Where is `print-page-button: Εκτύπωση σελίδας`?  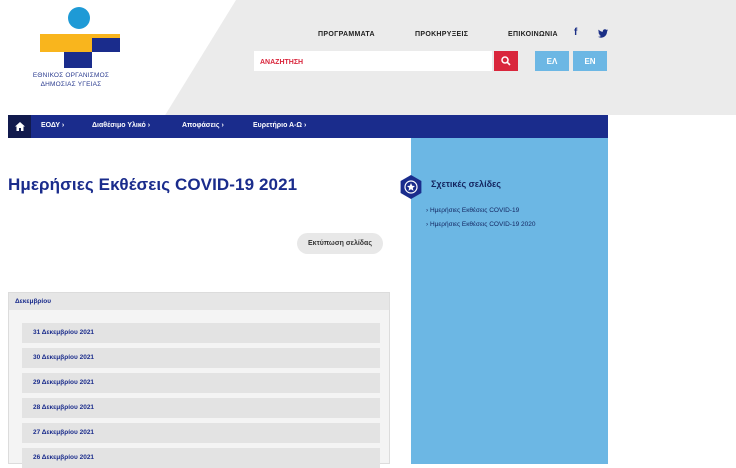 print-page-button: Εκτύπωση σελίδας is located at coordinates (340, 243).